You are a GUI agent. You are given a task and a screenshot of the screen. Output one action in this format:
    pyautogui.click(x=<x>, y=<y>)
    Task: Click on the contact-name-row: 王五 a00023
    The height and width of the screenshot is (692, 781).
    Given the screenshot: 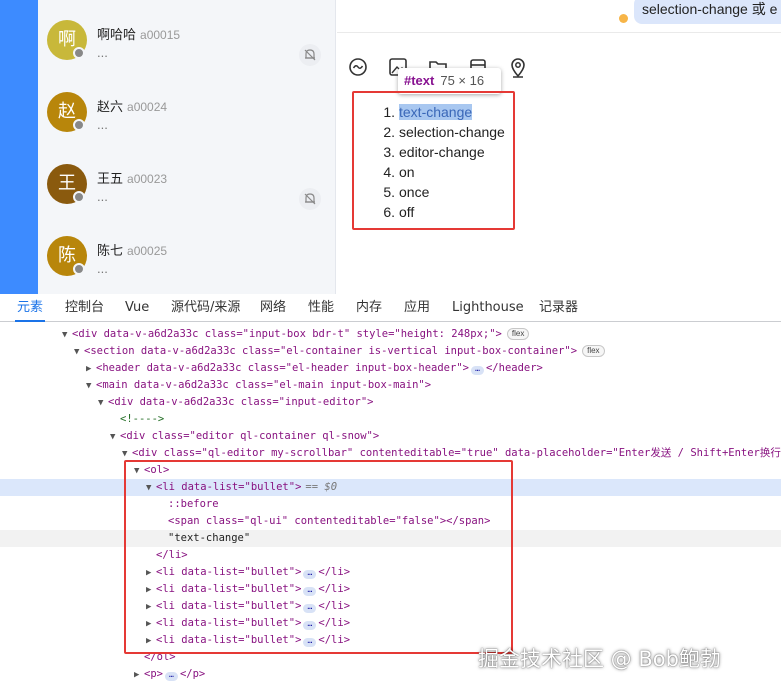 What is the action you would take?
    pyautogui.click(x=132, y=177)
    